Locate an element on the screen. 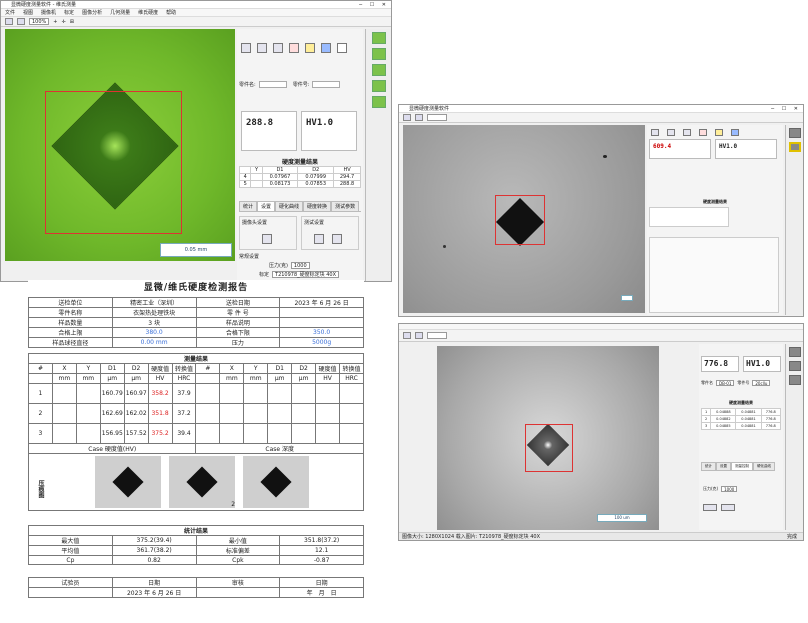  menu-image-analysis: 图像分析 is located at coordinates (92, 12).